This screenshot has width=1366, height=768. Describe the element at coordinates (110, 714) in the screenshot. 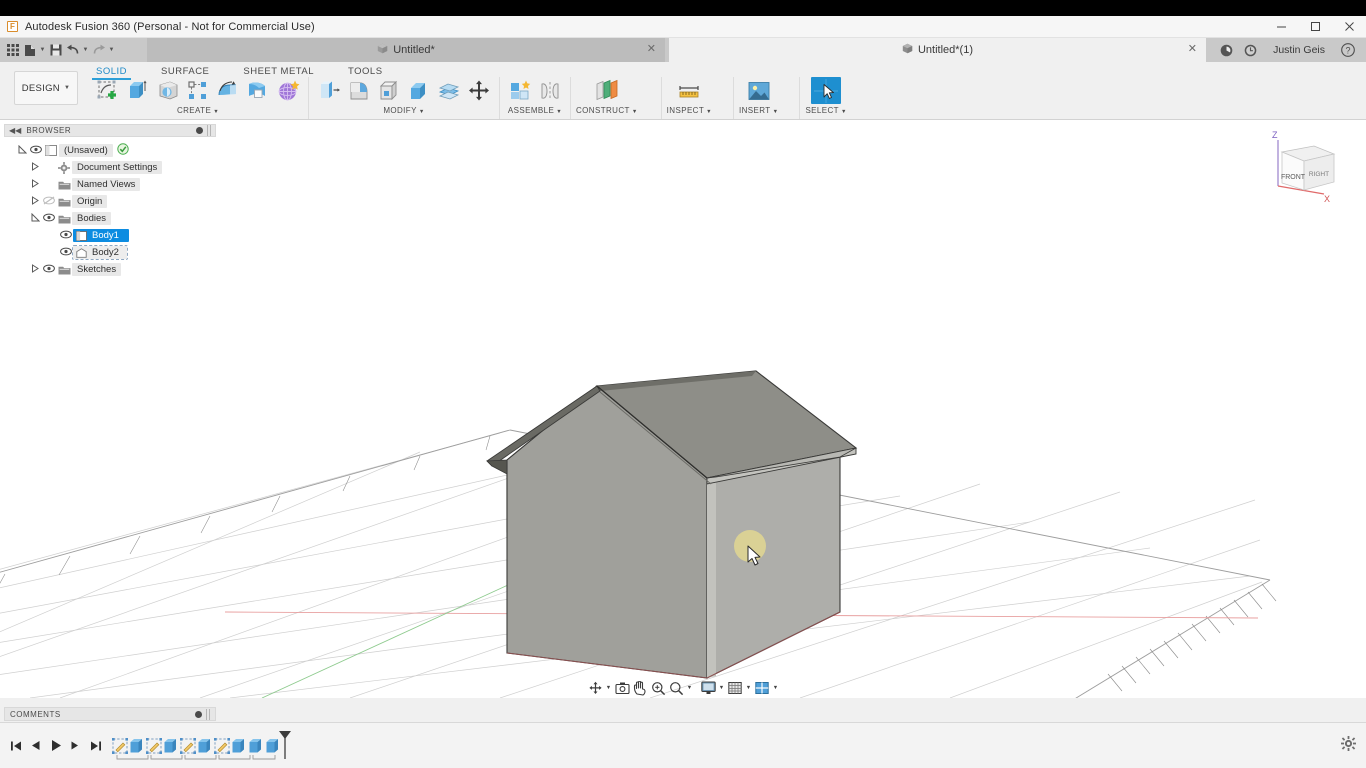

I see `comments-panel: COMMENTS` at that location.